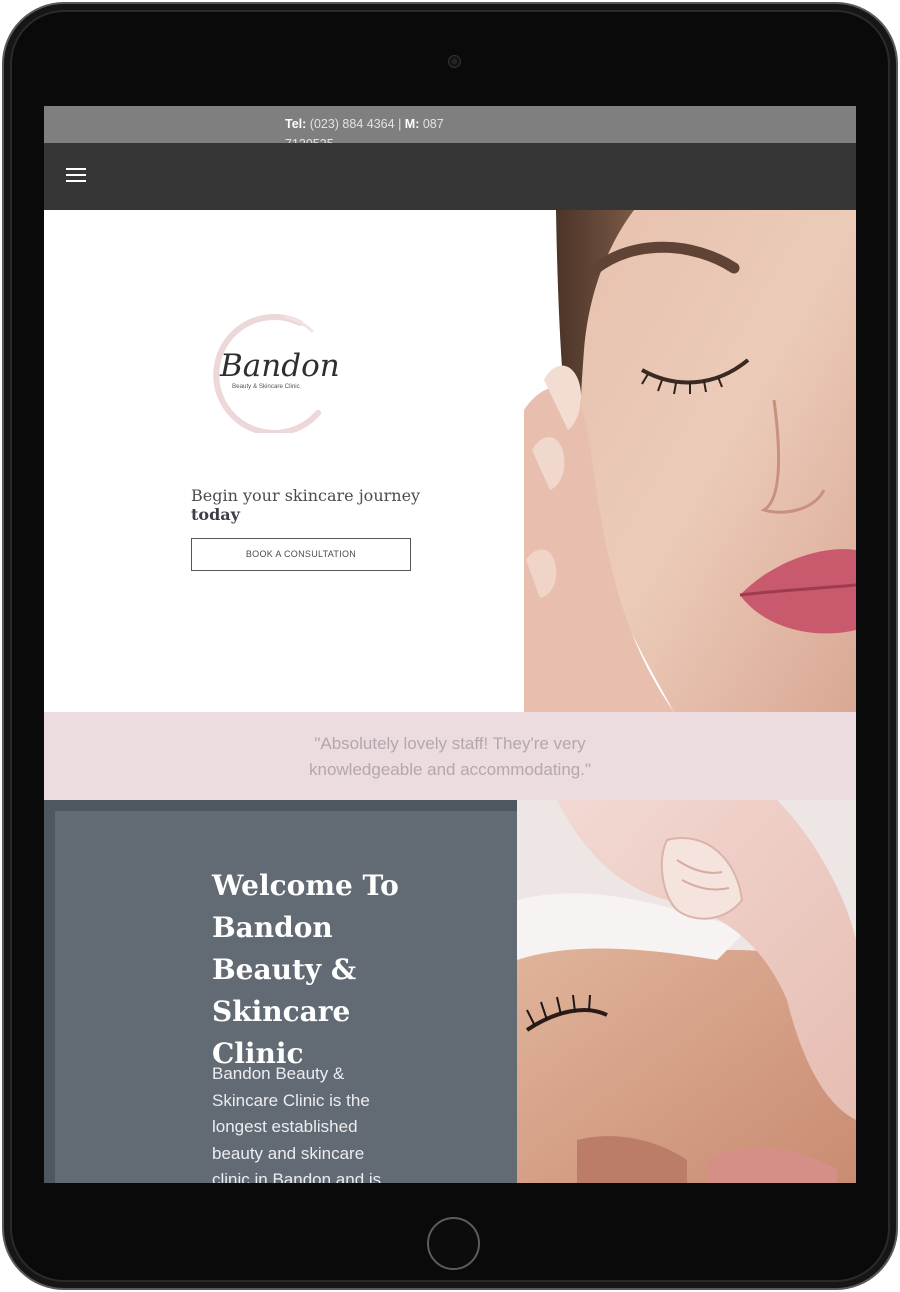 The width and height of the screenshot is (900, 1292). I want to click on contact-bar: Tel: (023) 884 4364 | M: 087 7120535, so click(450, 128).